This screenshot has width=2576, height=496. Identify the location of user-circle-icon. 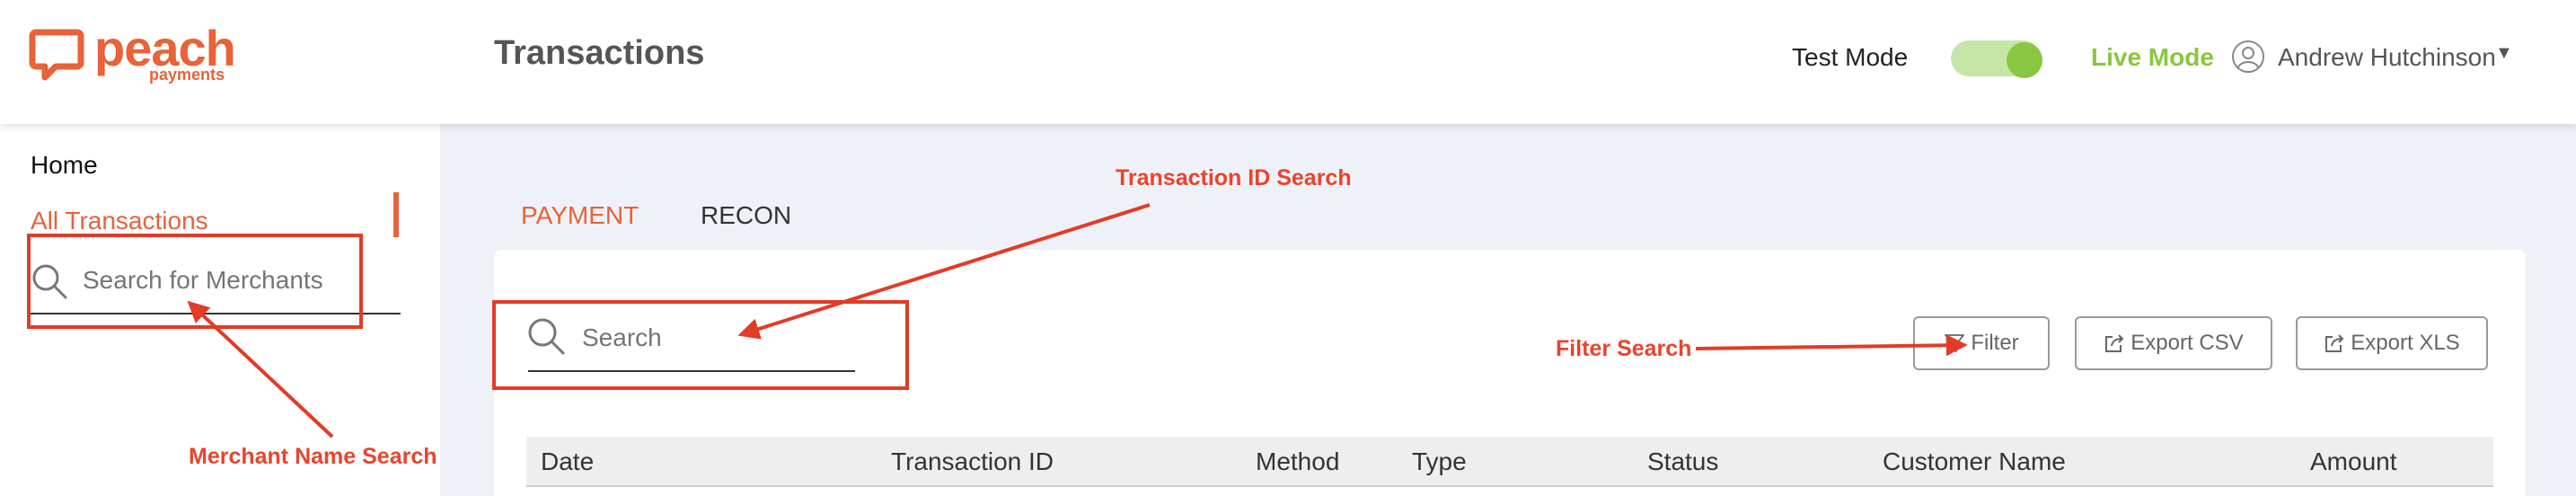
(2248, 57).